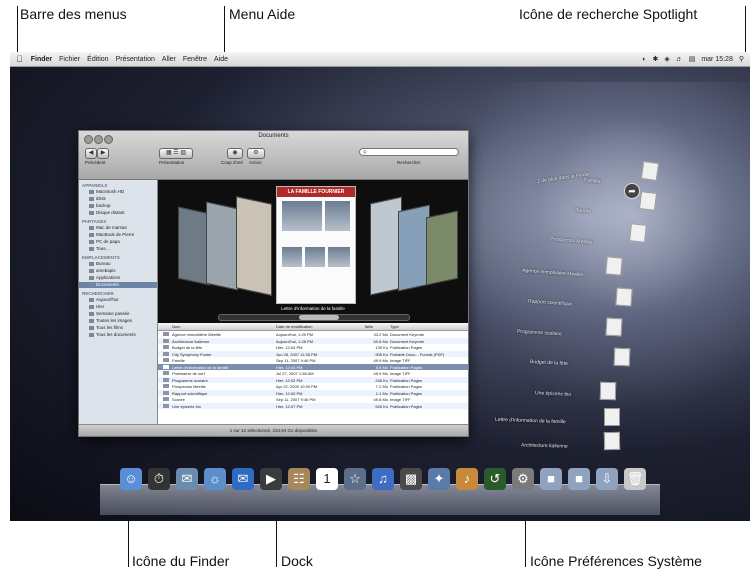 The image size is (753, 573). I want to click on column-date: Date de modification, so click(294, 326).